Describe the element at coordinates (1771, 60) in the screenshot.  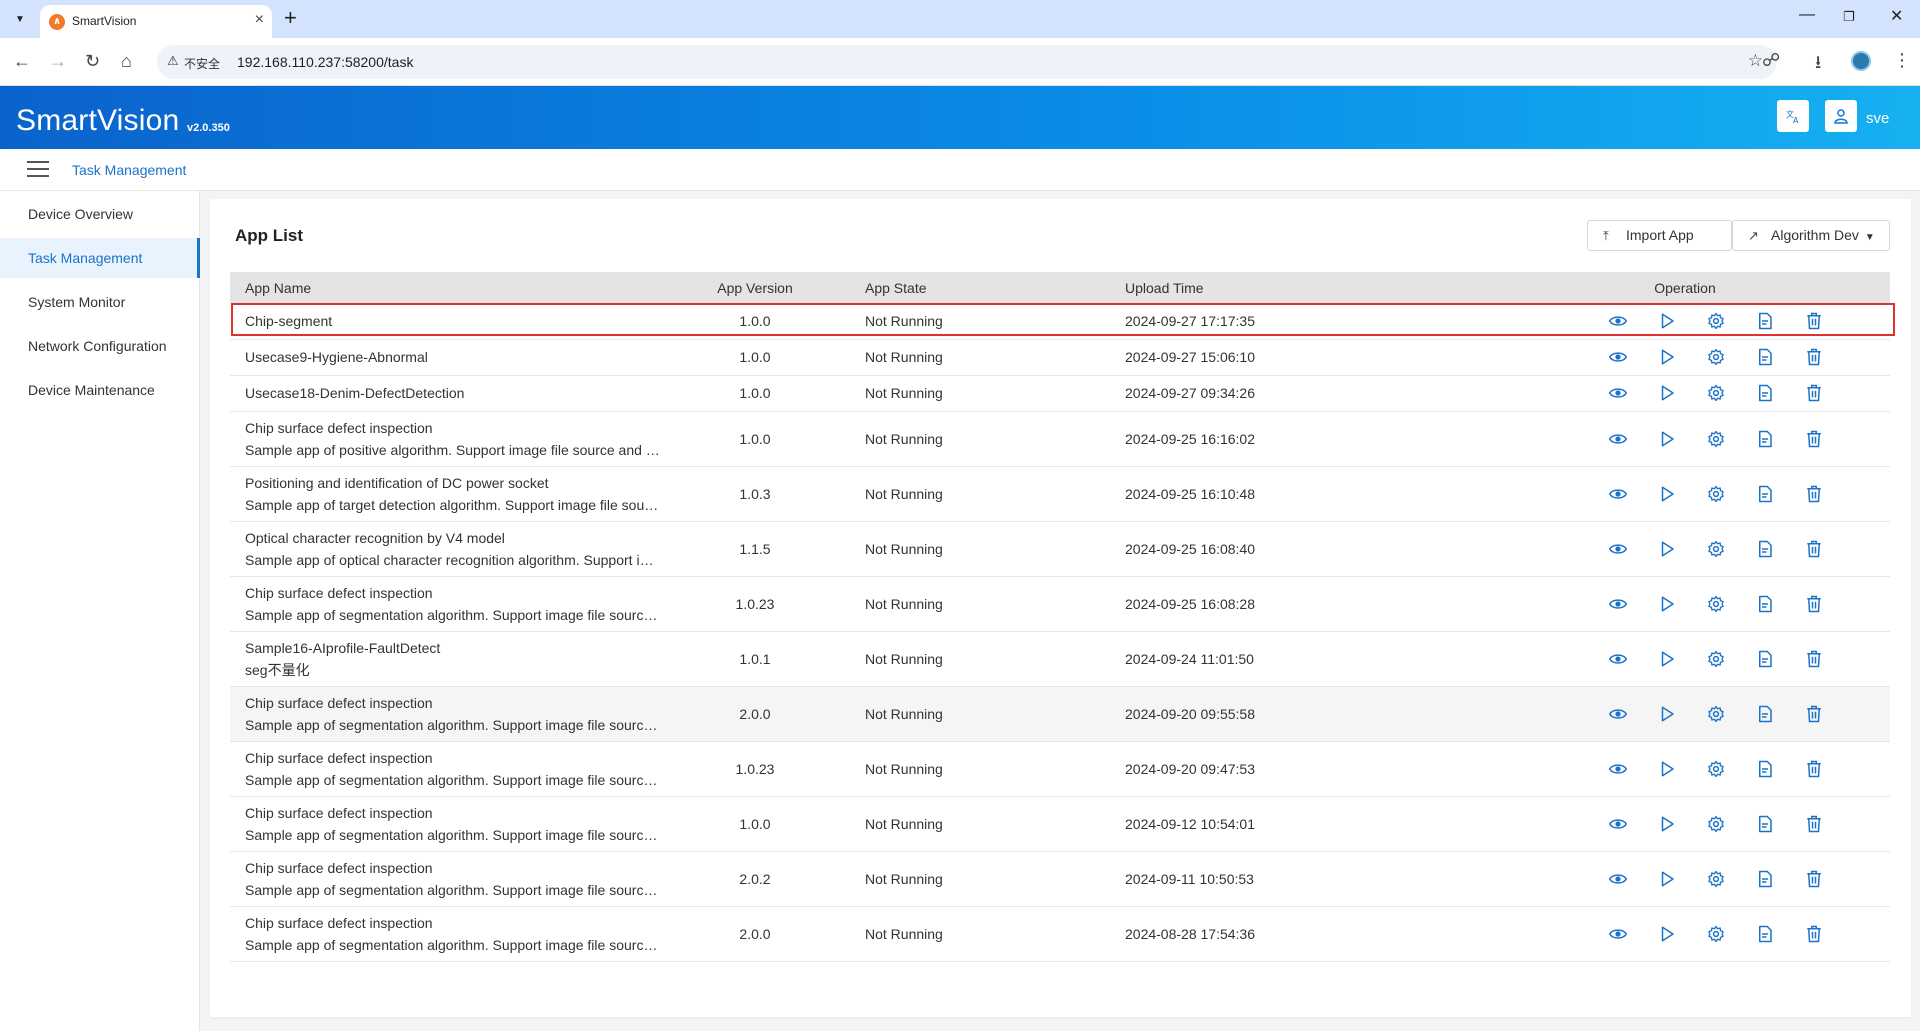
I see `extensions-icon: ☍` at that location.